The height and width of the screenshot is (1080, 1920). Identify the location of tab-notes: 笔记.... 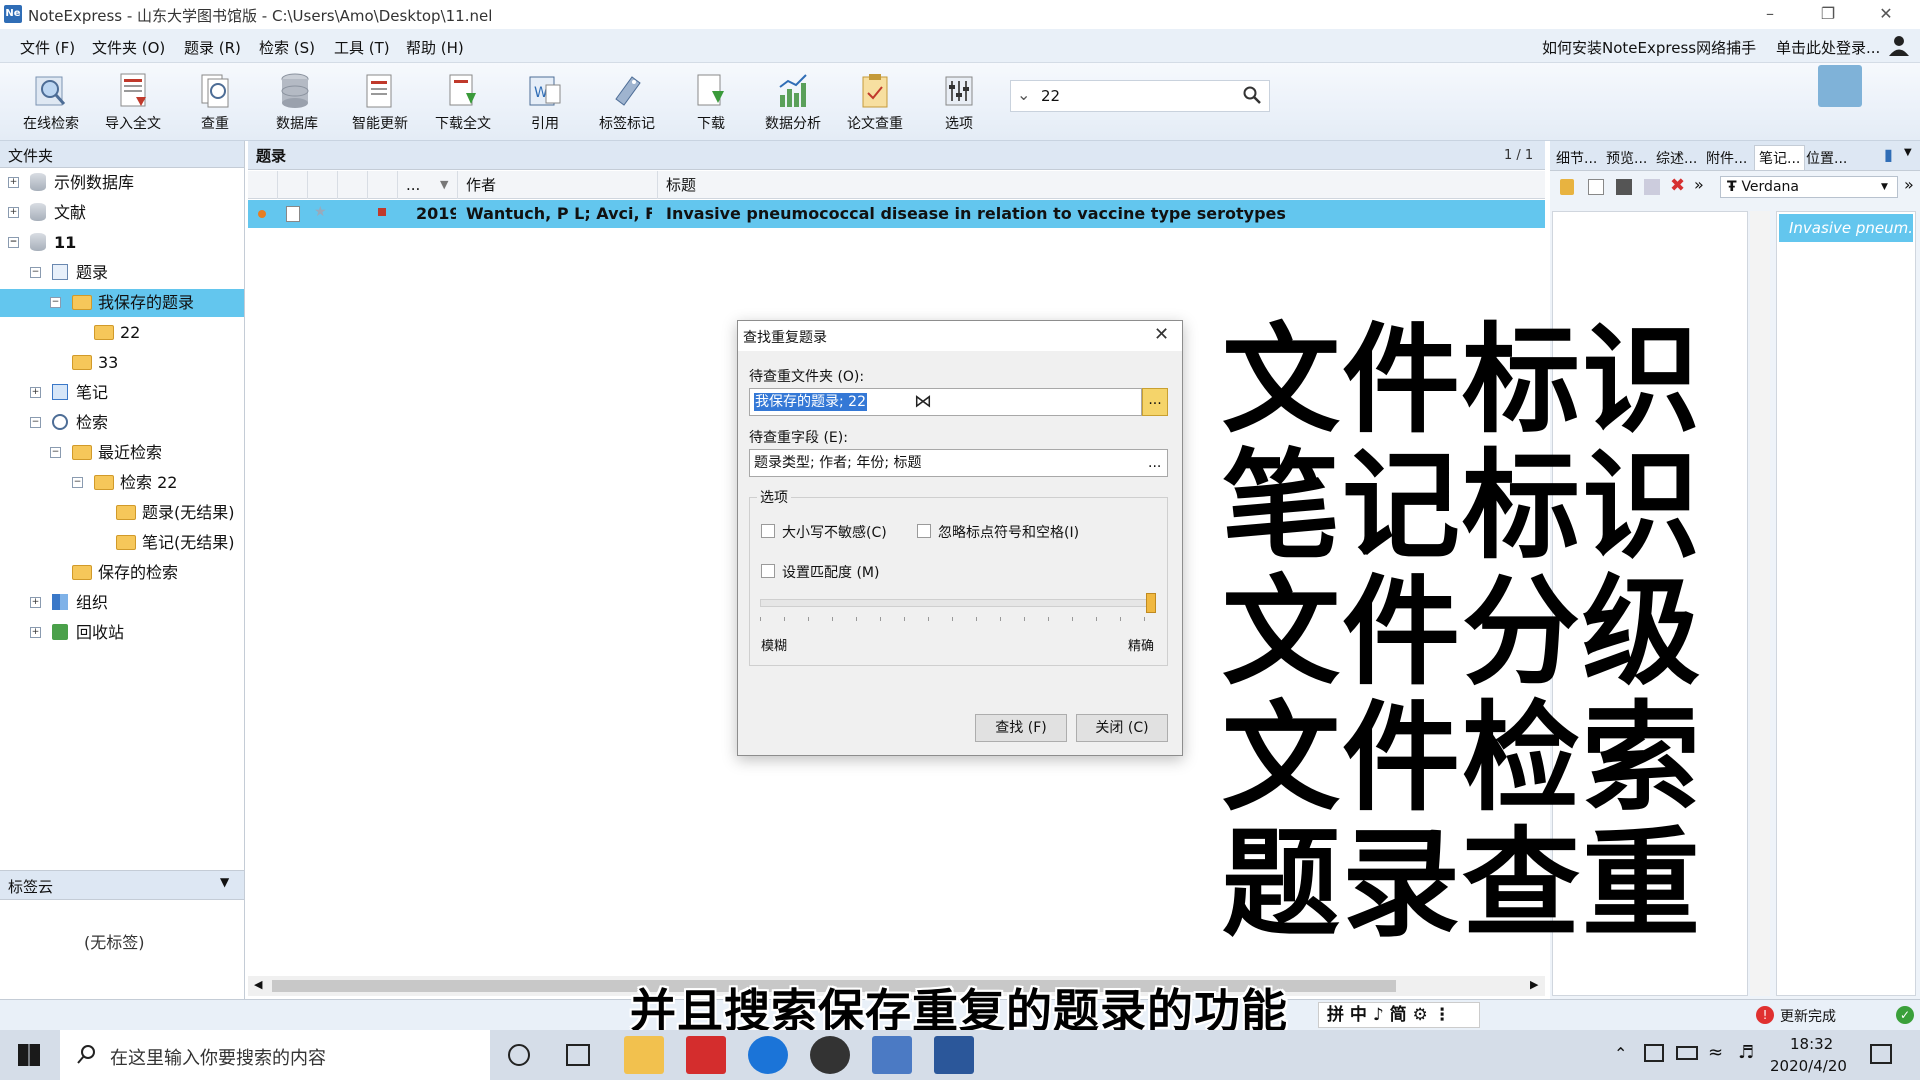
(1780, 157).